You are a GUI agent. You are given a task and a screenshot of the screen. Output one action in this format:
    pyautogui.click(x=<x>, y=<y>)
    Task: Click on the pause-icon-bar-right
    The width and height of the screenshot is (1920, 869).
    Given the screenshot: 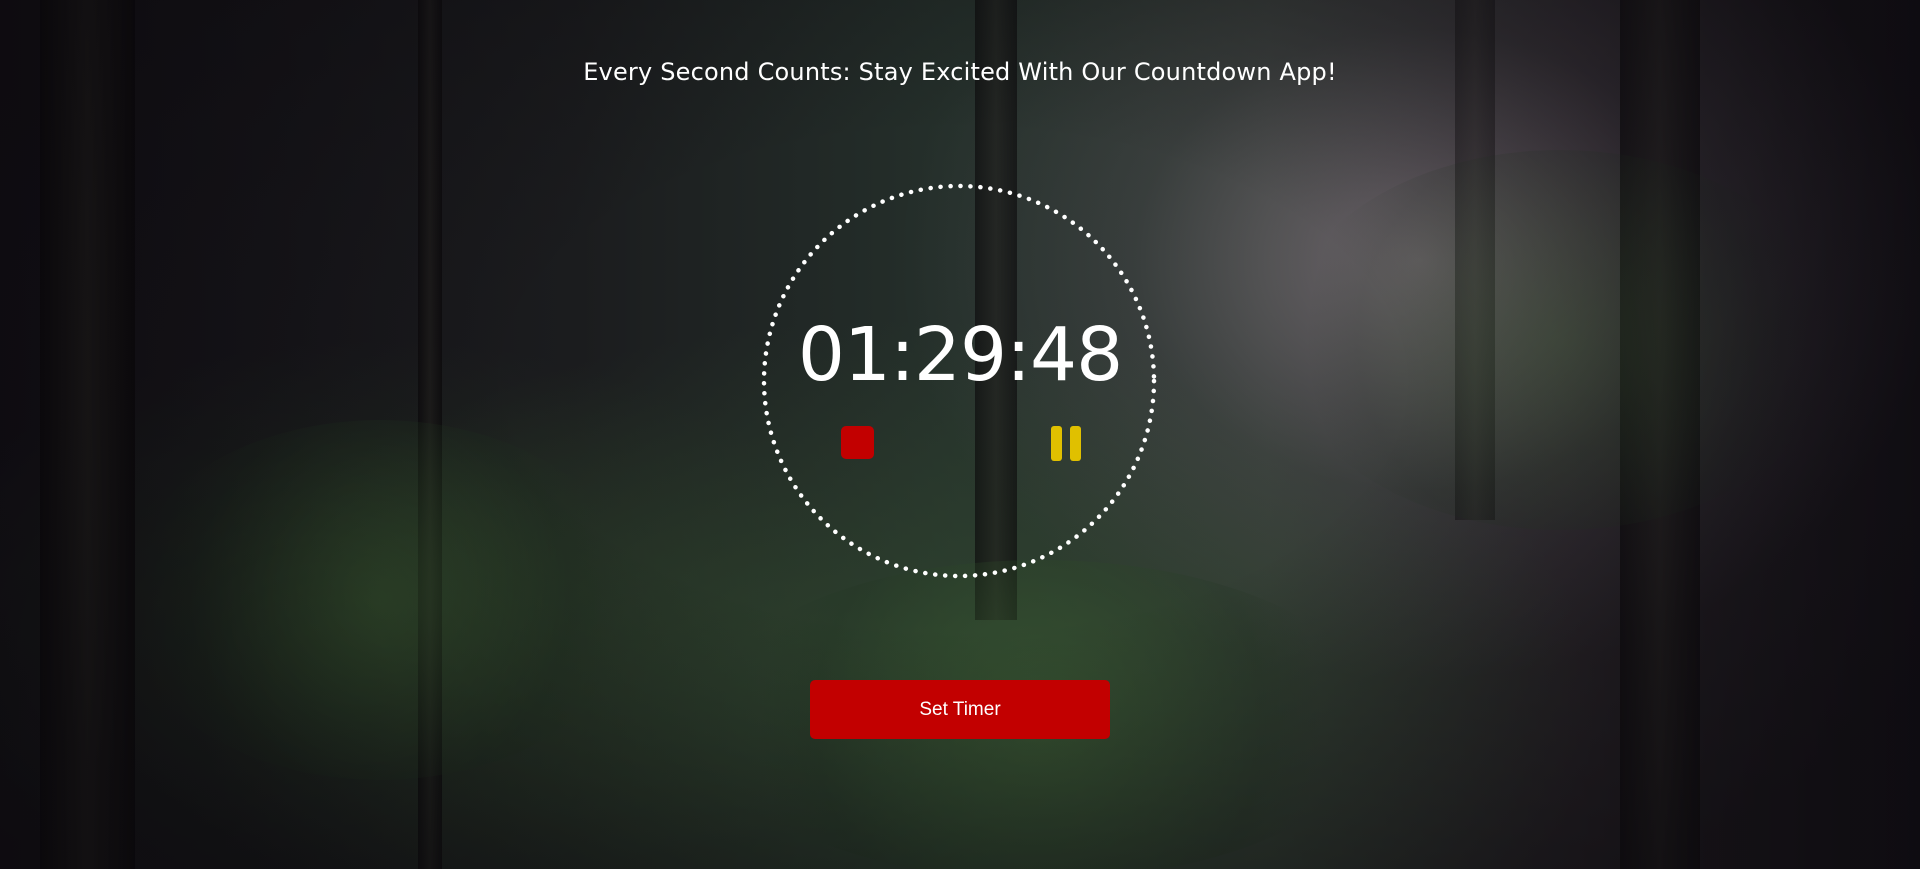 What is the action you would take?
    pyautogui.click(x=1075, y=443)
    